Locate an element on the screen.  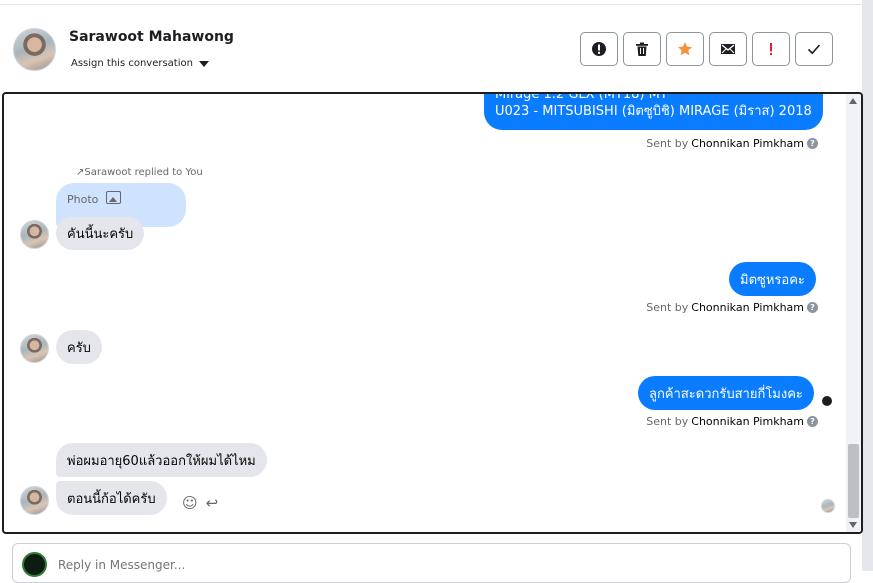
star-button is located at coordinates (685, 49).